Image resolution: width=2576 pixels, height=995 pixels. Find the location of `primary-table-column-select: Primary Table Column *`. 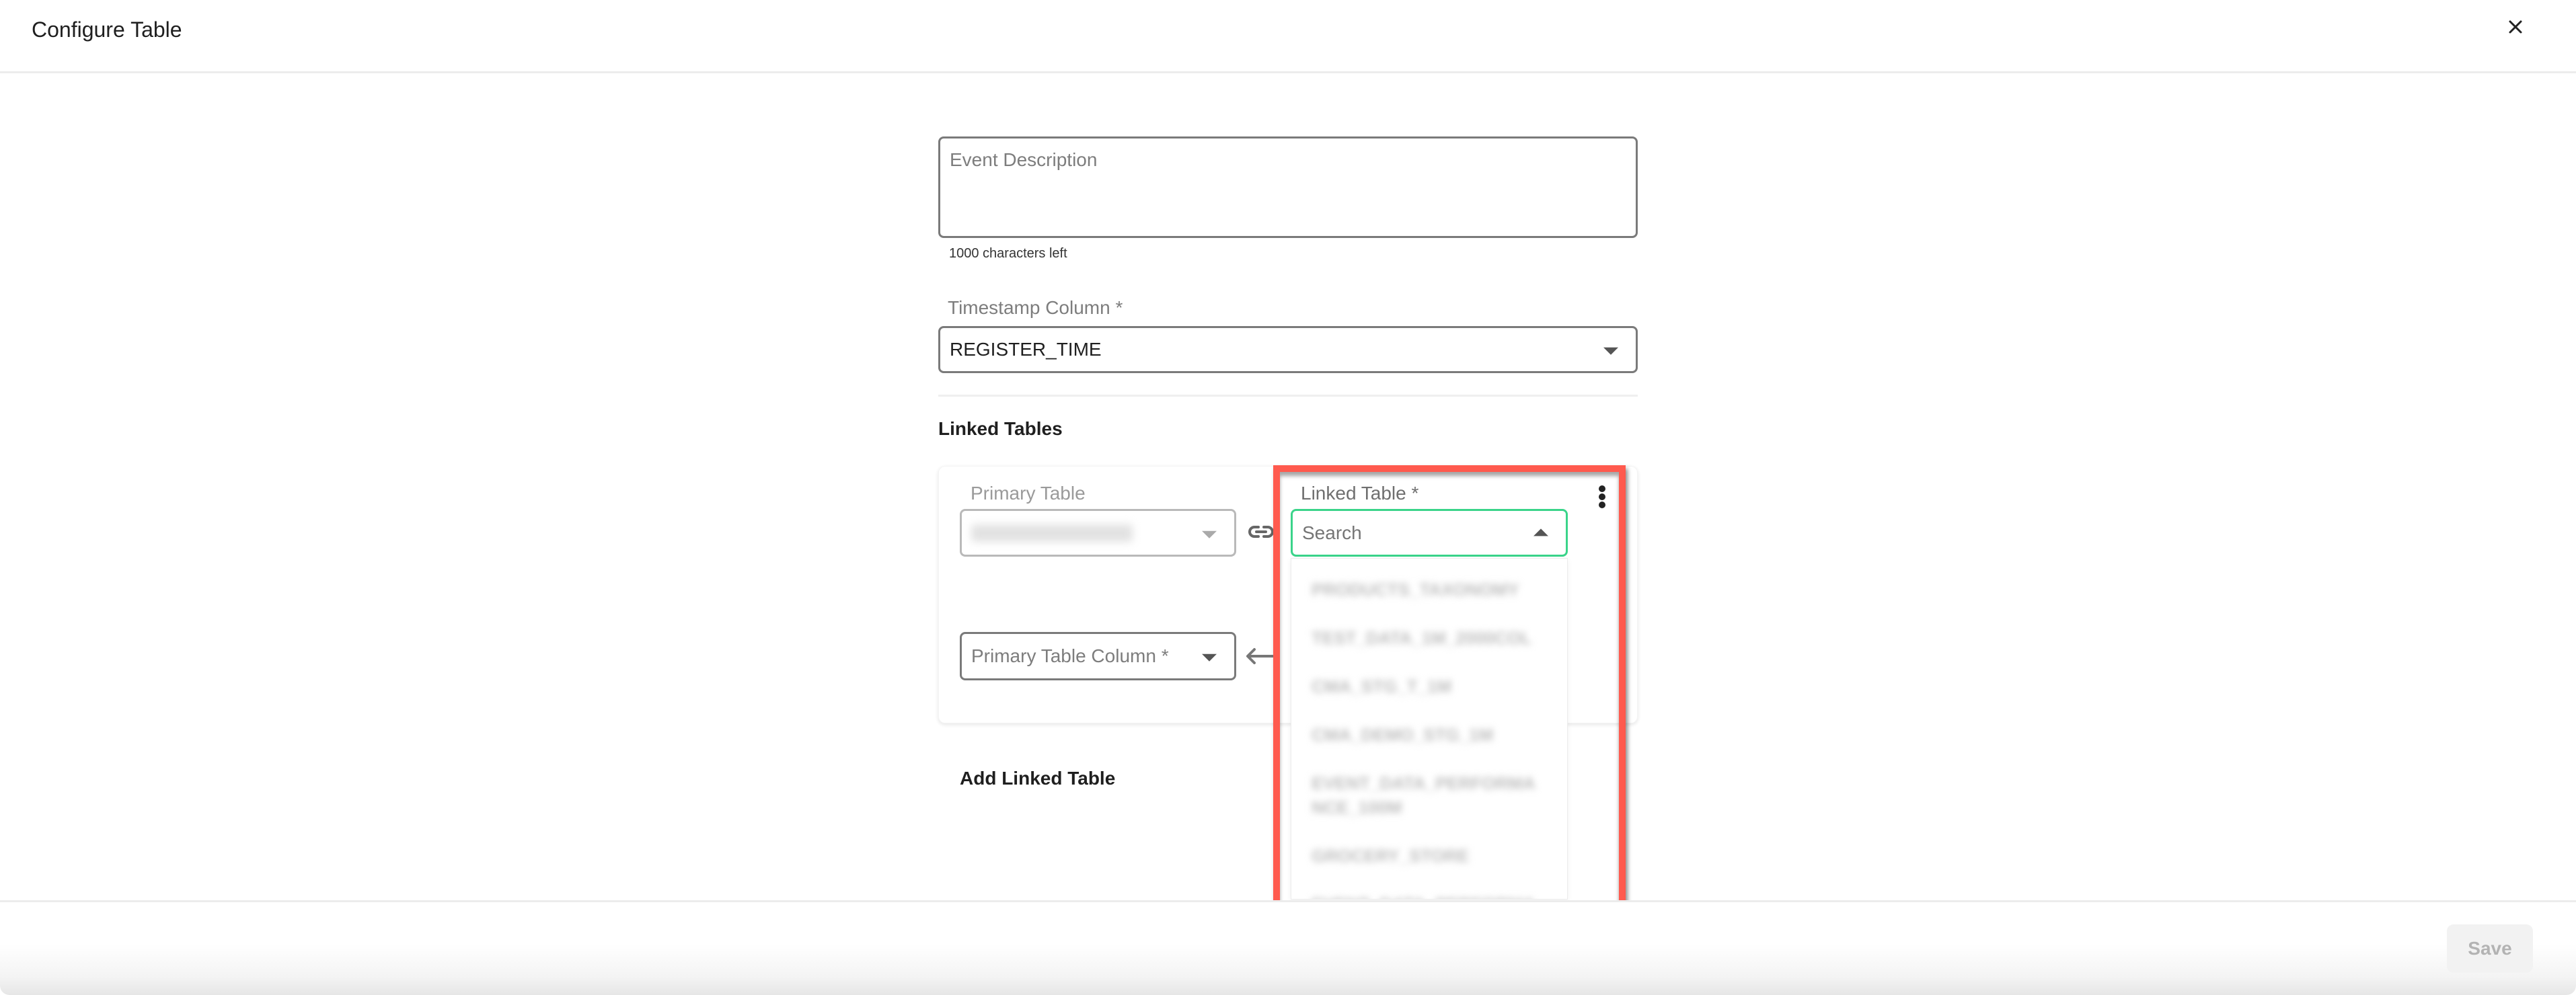

primary-table-column-select: Primary Table Column * is located at coordinates (1098, 656).